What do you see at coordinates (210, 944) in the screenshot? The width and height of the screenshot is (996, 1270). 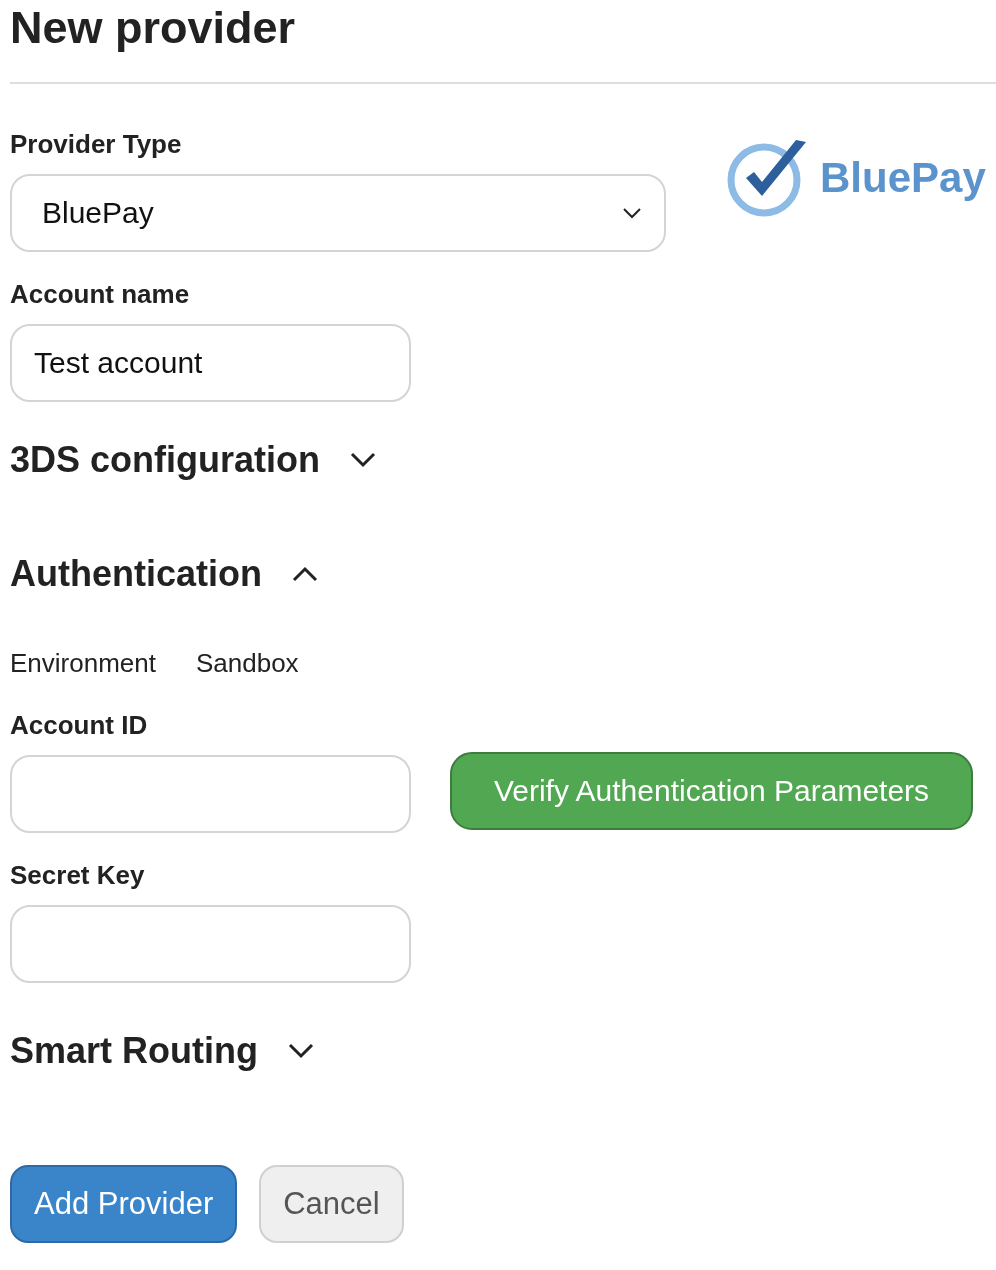 I see `secret-key-field` at bounding box center [210, 944].